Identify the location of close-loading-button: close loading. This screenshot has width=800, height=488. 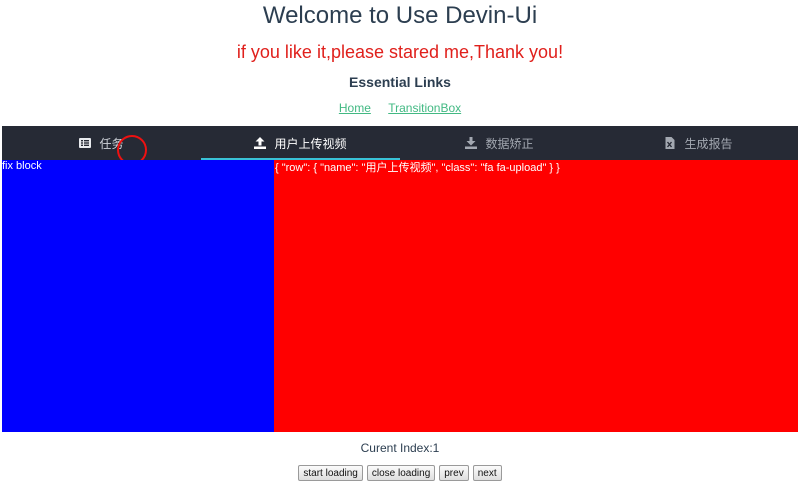
(401, 473).